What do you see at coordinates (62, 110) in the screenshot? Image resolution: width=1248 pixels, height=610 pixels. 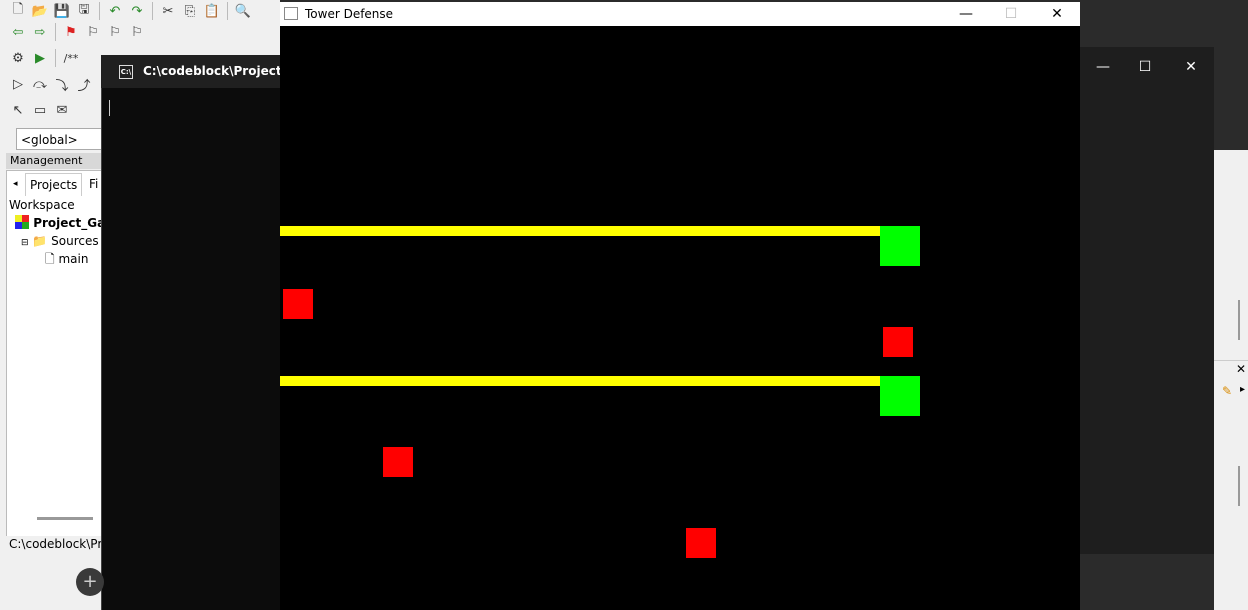 I see `mail-icon: ✉` at bounding box center [62, 110].